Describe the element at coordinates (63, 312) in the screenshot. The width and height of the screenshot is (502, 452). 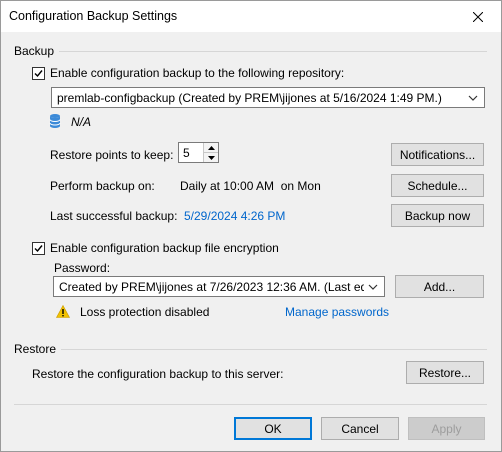
I see `warning-icon` at that location.